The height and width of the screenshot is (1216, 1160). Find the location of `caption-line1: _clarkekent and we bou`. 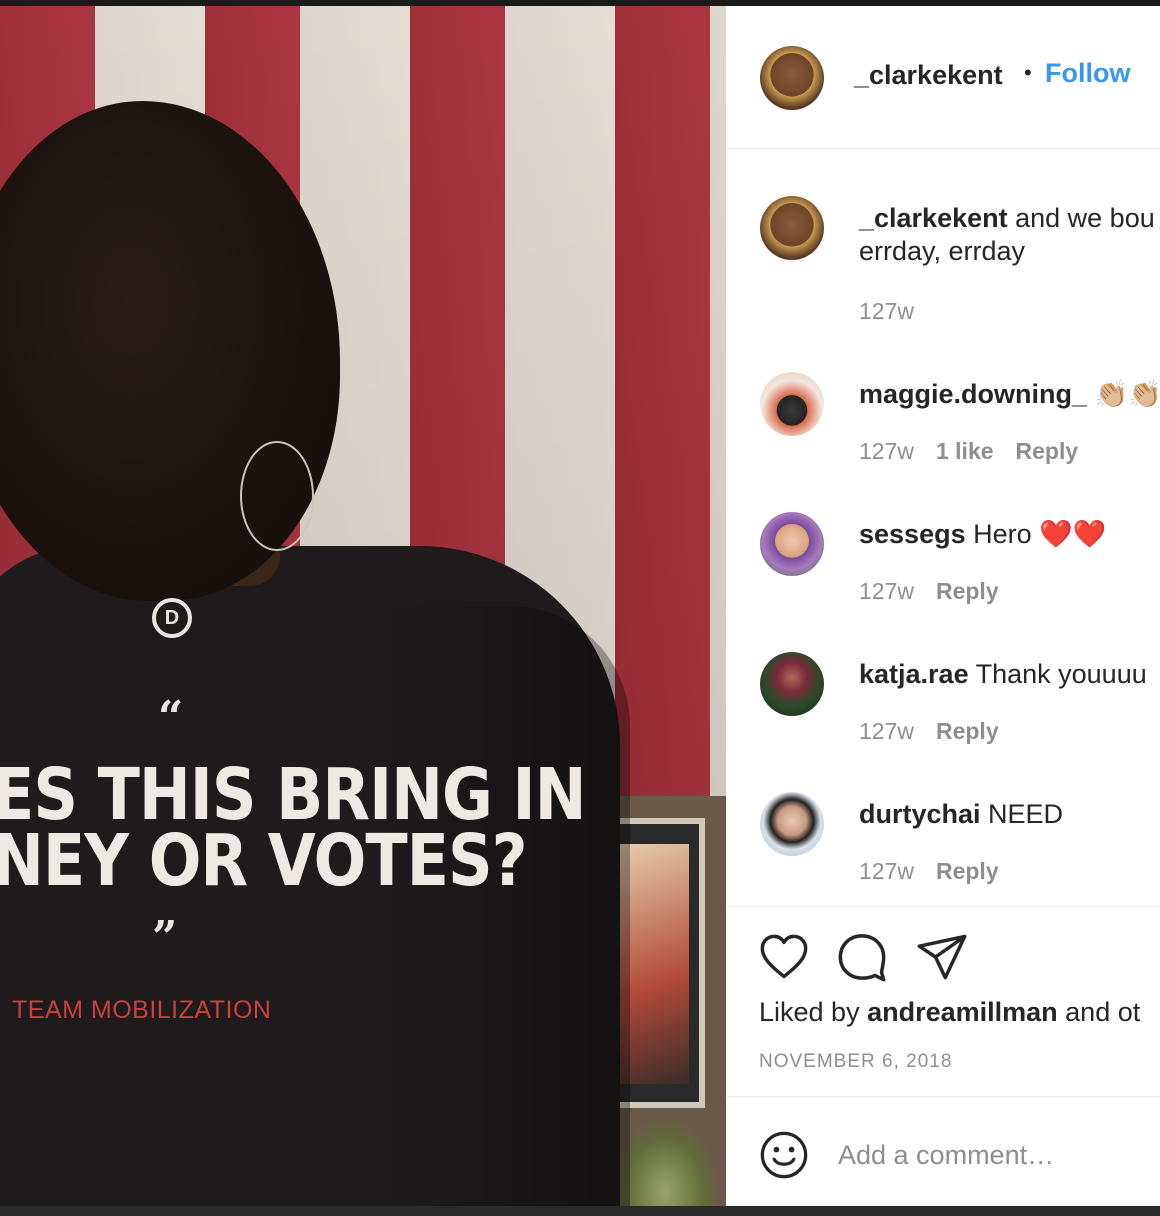

caption-line1: _clarkekent and we bou is located at coordinates (1007, 218).